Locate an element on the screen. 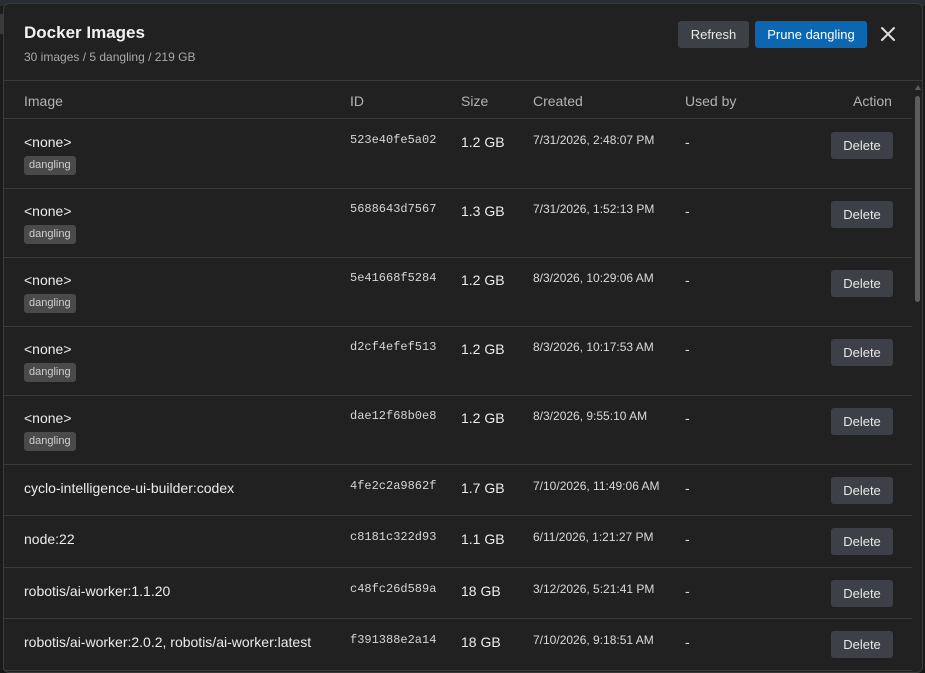 The height and width of the screenshot is (673, 925). image-id: 5e41668f5284 is located at coordinates (393, 278).